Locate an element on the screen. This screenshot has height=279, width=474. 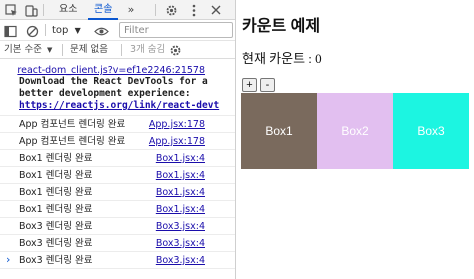
box3: Box3 is located at coordinates (431, 131).